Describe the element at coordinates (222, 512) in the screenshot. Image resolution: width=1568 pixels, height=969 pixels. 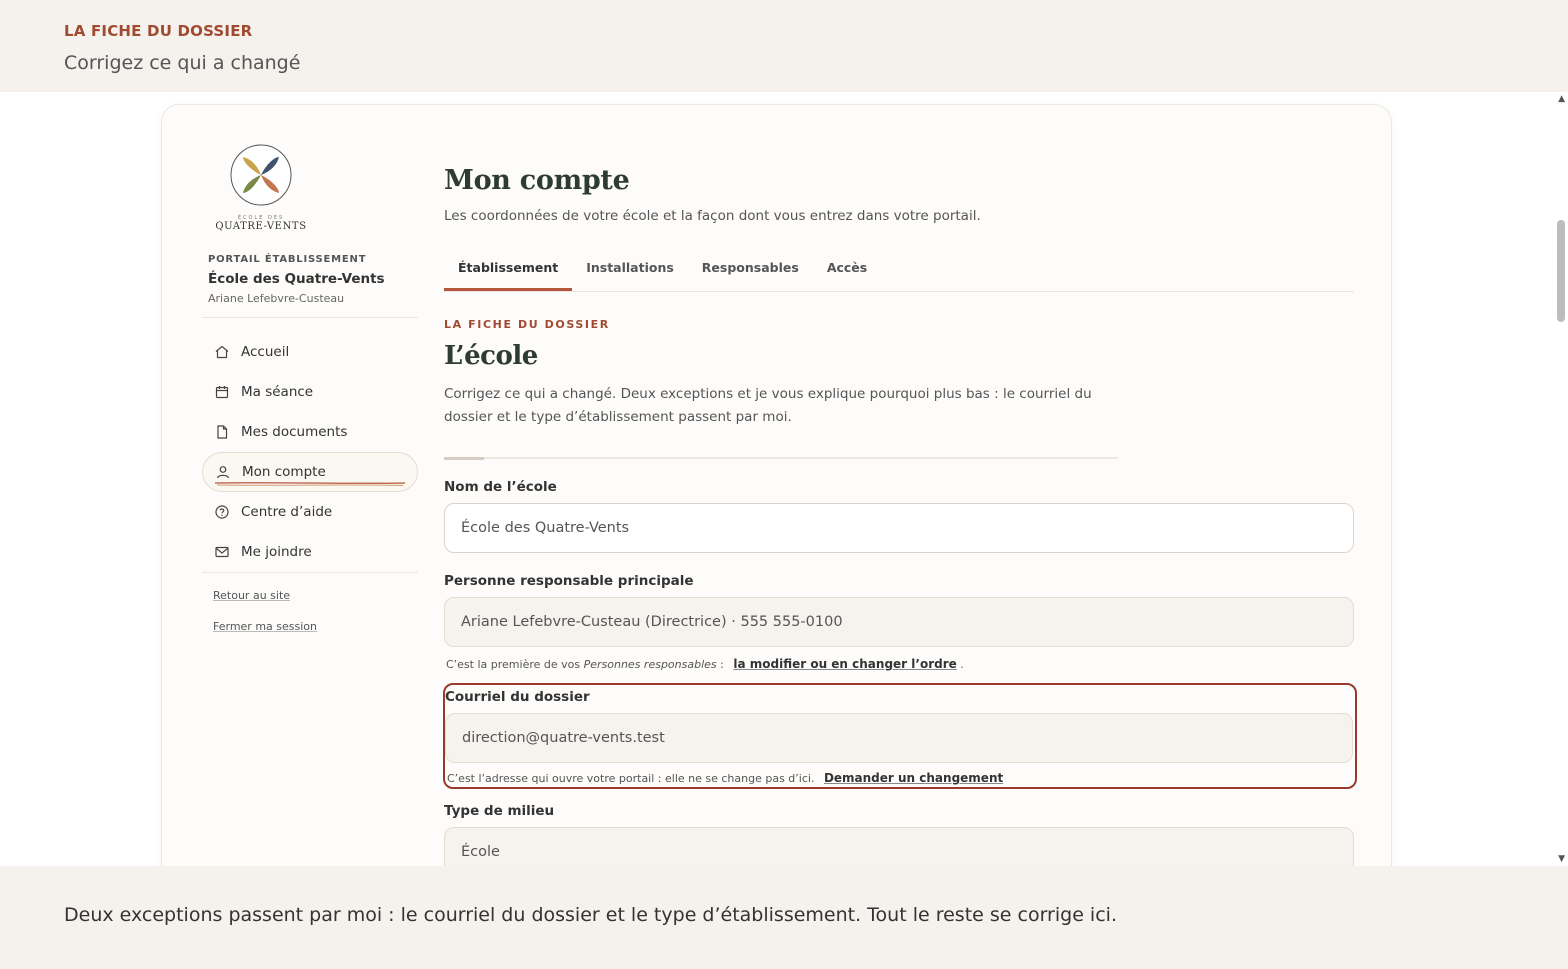
I see `help-icon` at that location.